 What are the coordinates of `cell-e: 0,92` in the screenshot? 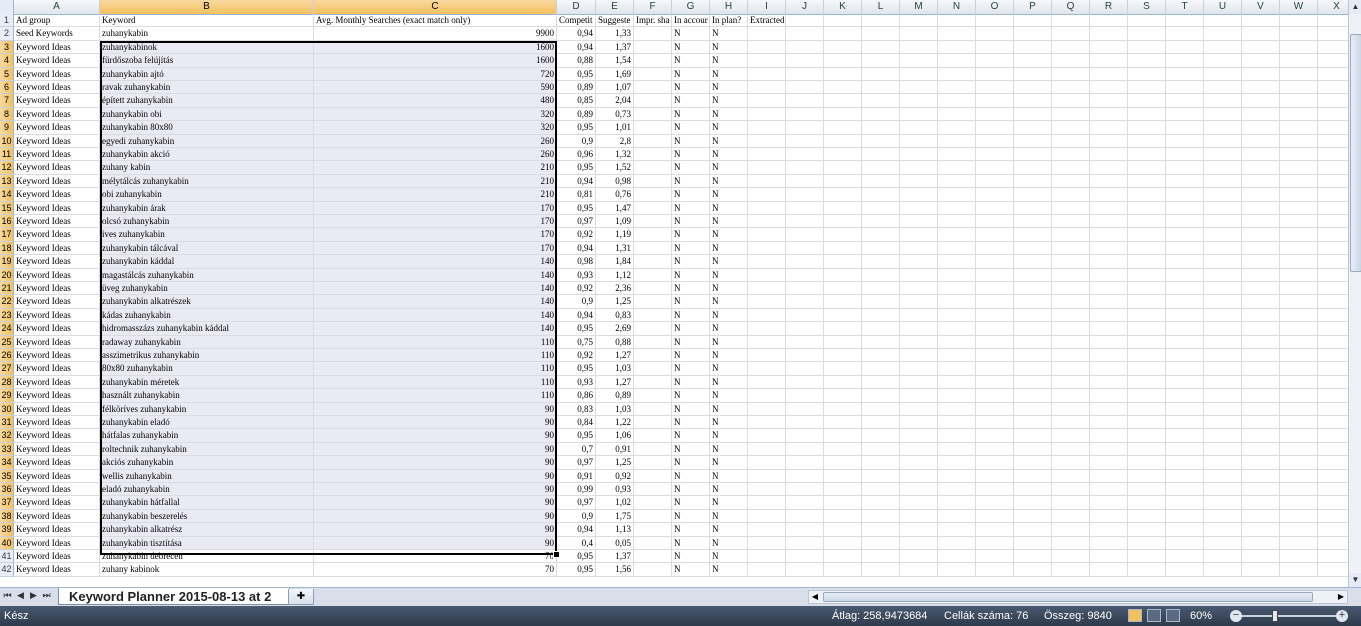 It's located at (615, 476).